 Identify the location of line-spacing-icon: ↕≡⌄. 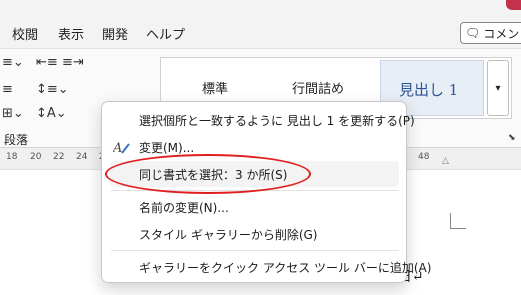
(52, 89).